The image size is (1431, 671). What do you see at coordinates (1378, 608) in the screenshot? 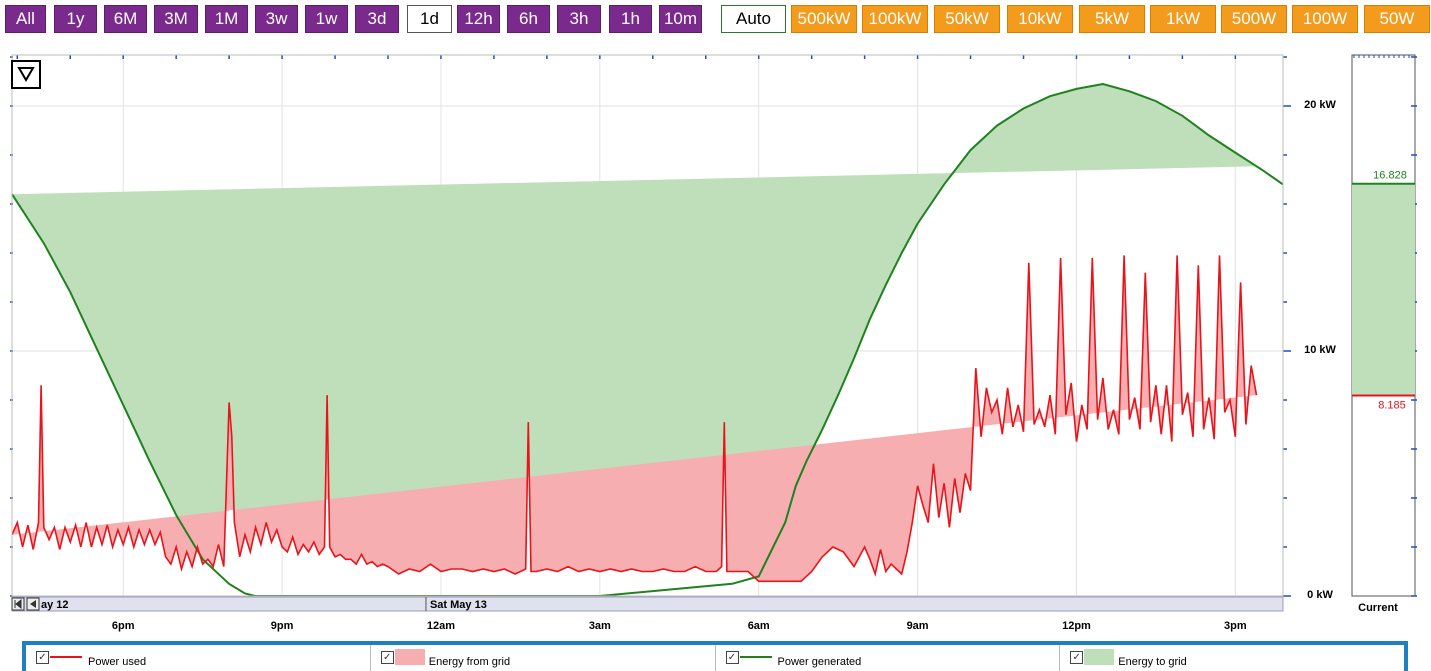
I see `current-label: Current` at bounding box center [1378, 608].